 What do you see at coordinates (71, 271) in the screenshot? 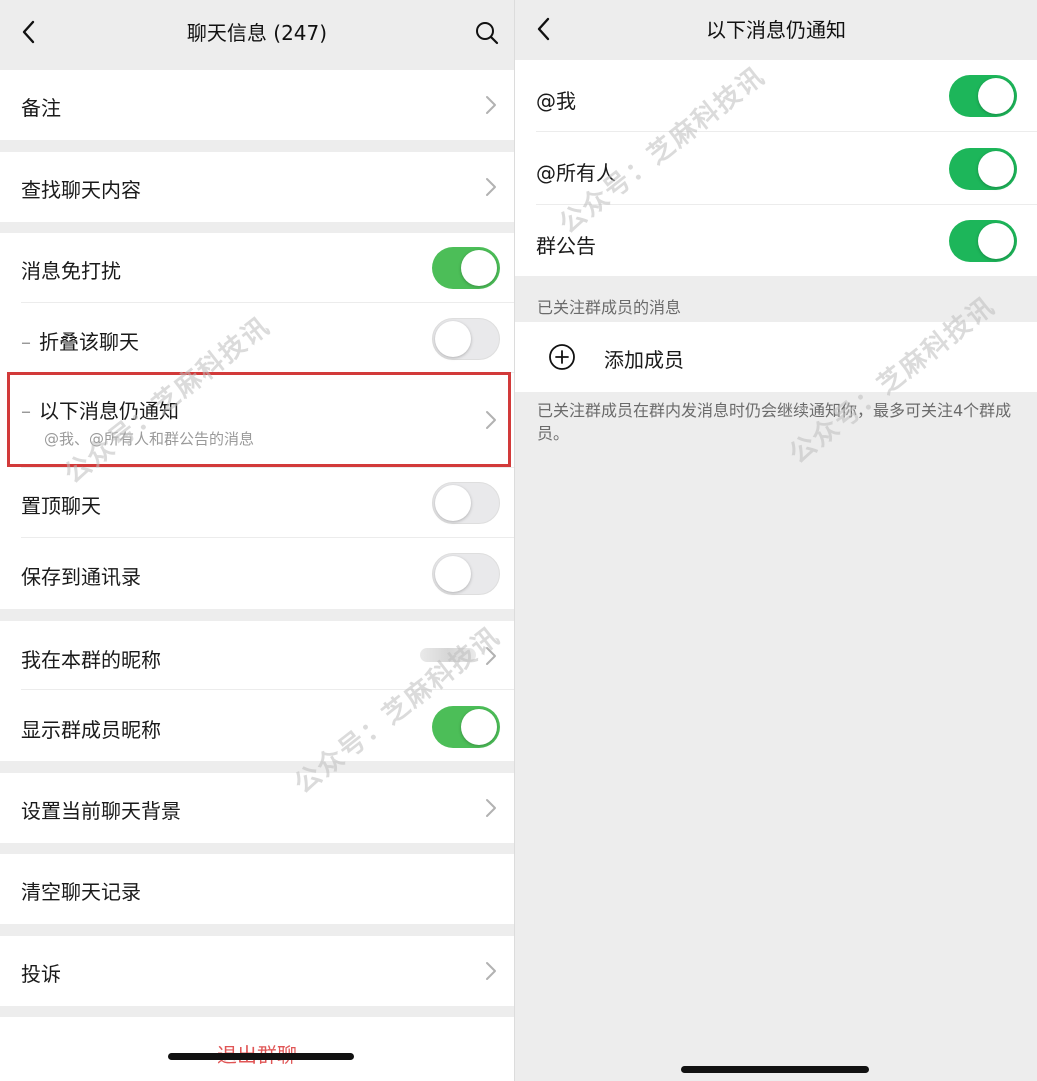
I see `mute-label: 消息免打扰` at bounding box center [71, 271].